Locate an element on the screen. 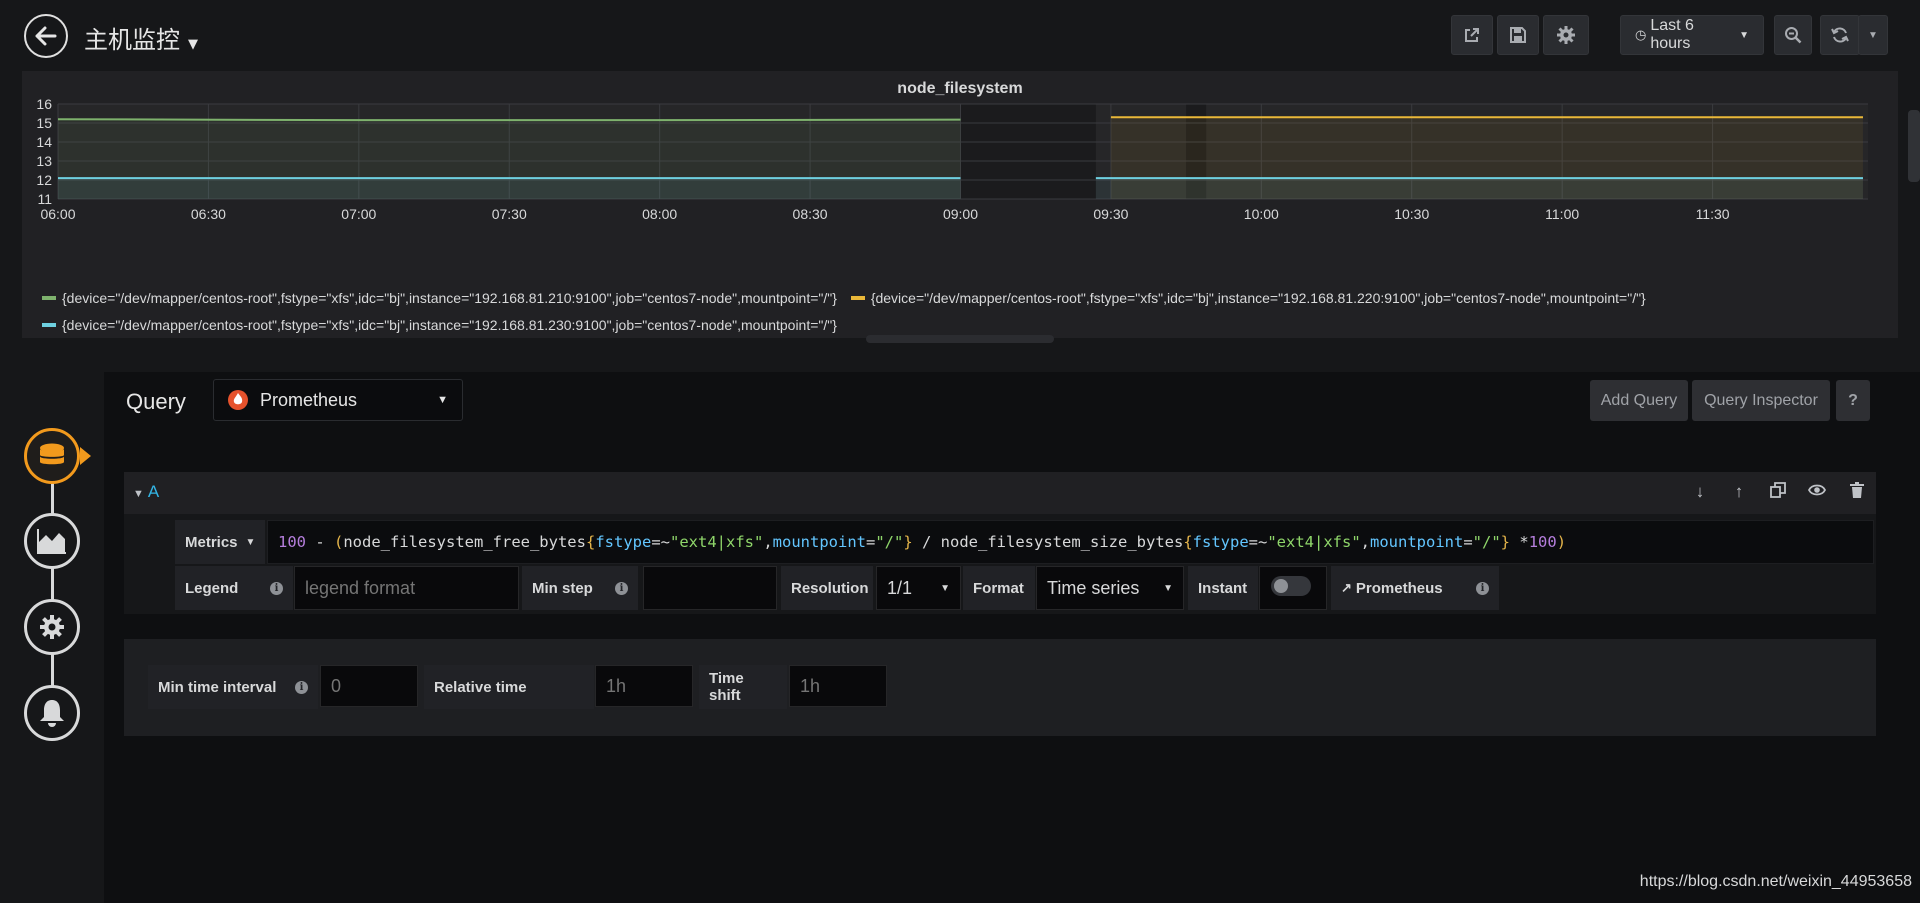 The height and width of the screenshot is (903, 1920). cog-wrench-icon is located at coordinates (52, 627).